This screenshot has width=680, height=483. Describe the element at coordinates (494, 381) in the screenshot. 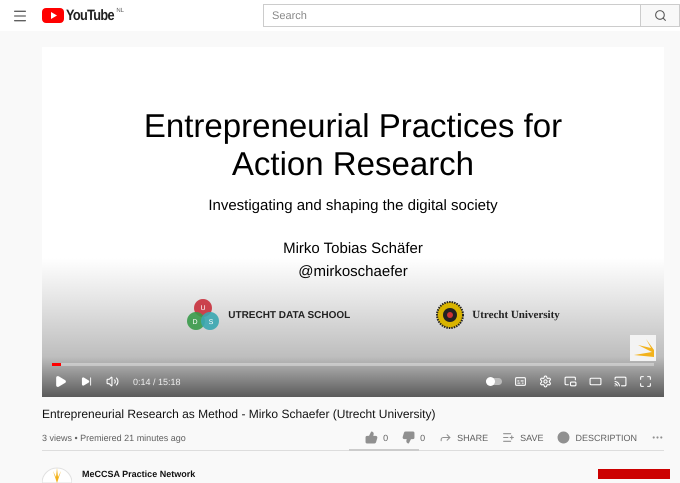

I see `autoplay-toggle` at that location.